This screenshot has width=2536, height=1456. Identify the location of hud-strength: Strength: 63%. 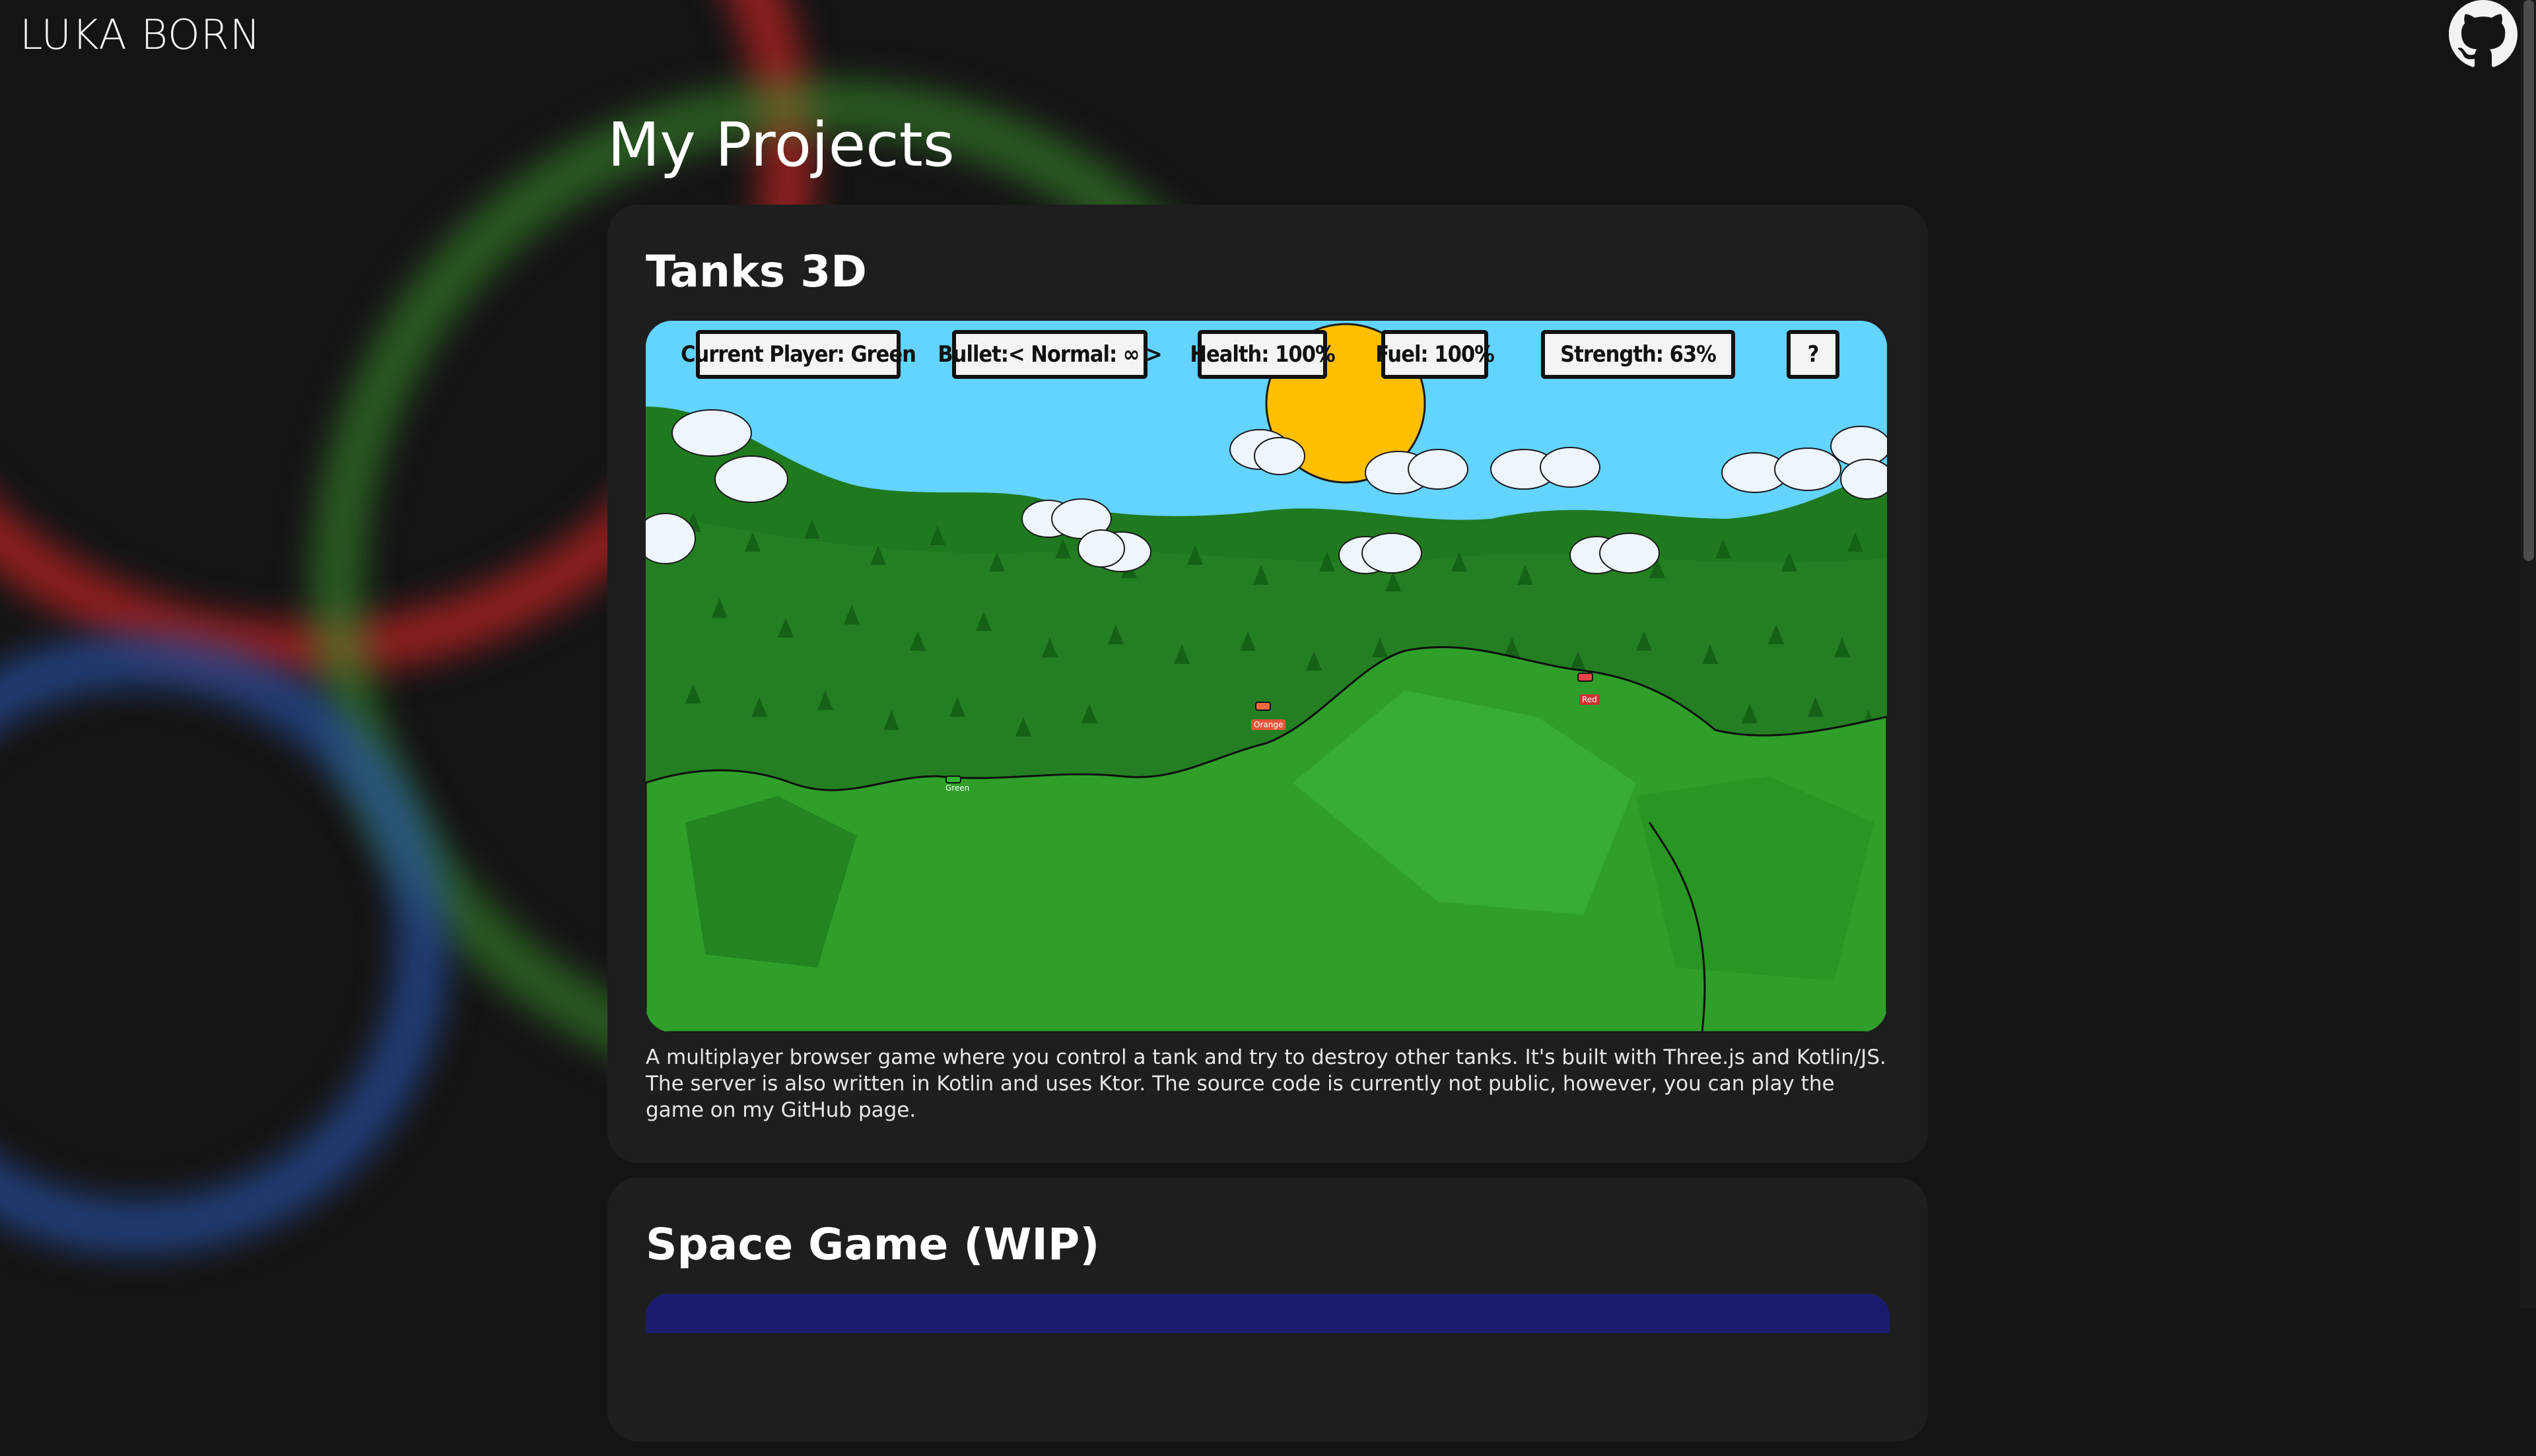
(1638, 354).